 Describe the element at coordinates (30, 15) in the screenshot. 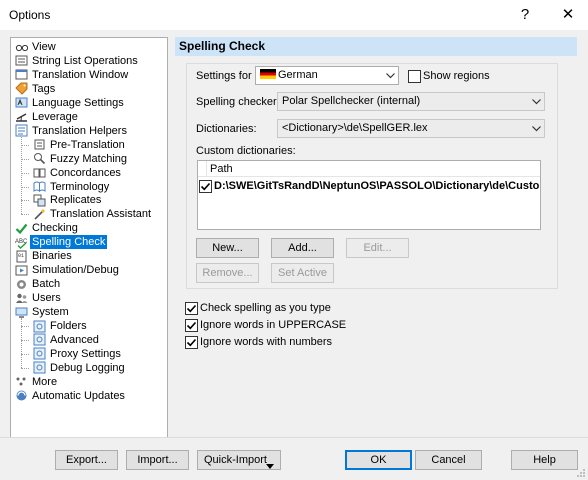

I see `window-title: Options` at that location.